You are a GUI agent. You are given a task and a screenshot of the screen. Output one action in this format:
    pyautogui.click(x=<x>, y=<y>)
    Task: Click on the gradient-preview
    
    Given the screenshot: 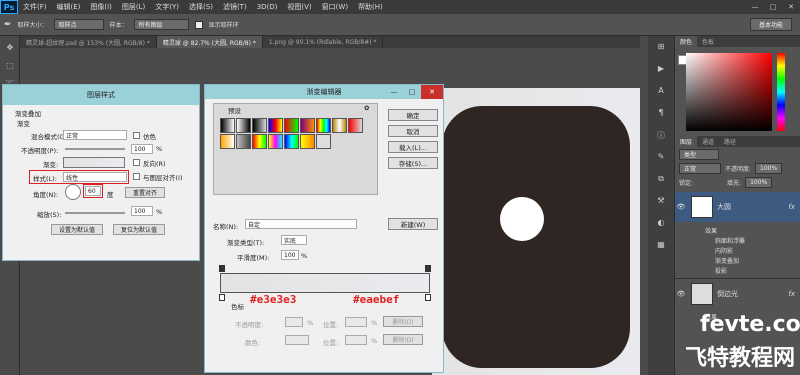 What is the action you would take?
    pyautogui.click(x=94, y=162)
    